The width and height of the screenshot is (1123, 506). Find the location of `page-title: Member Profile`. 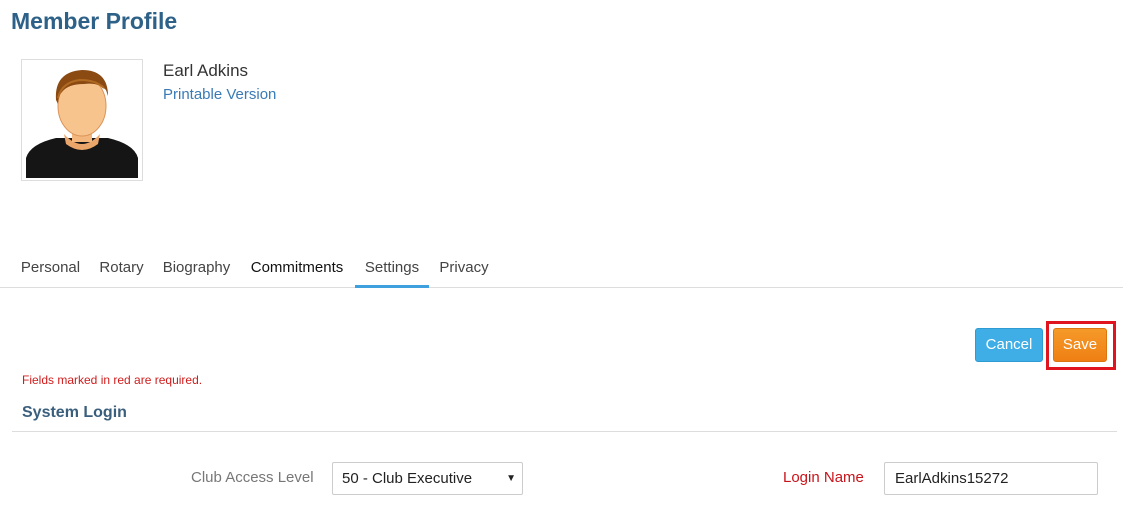

page-title: Member Profile is located at coordinates (94, 21).